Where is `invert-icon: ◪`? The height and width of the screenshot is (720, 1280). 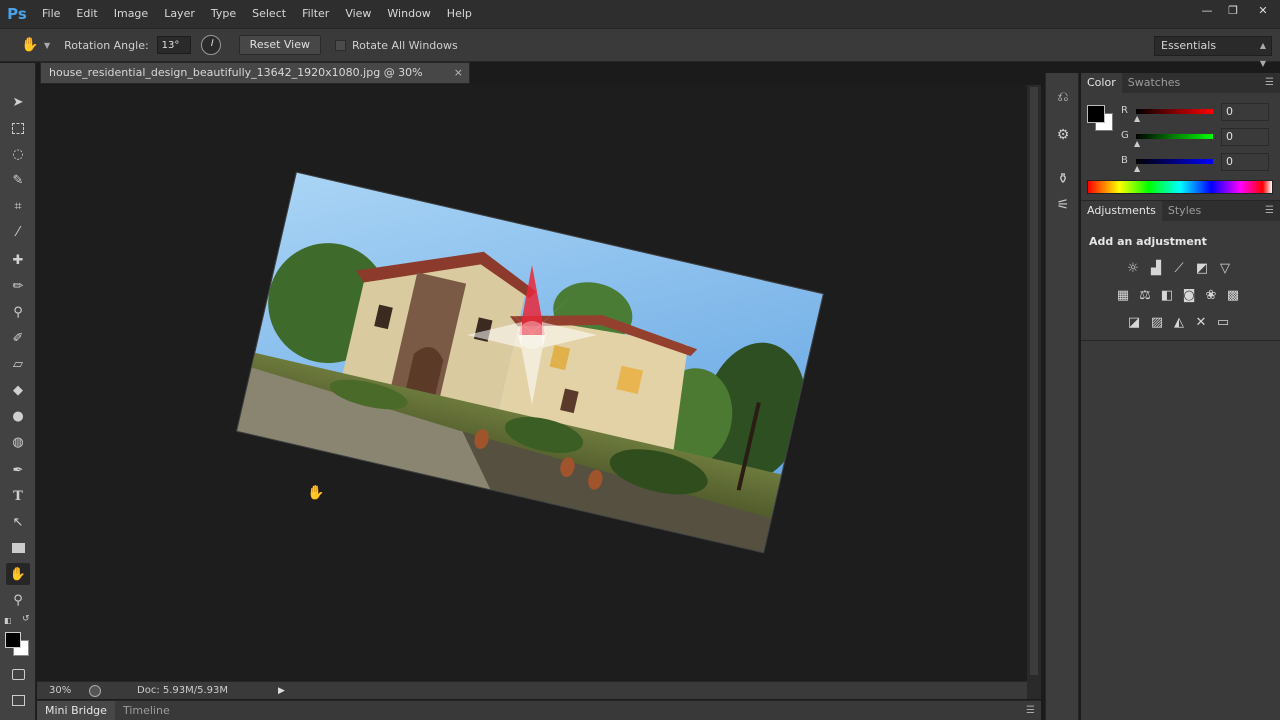
invert-icon: ◪ is located at coordinates (1134, 322).